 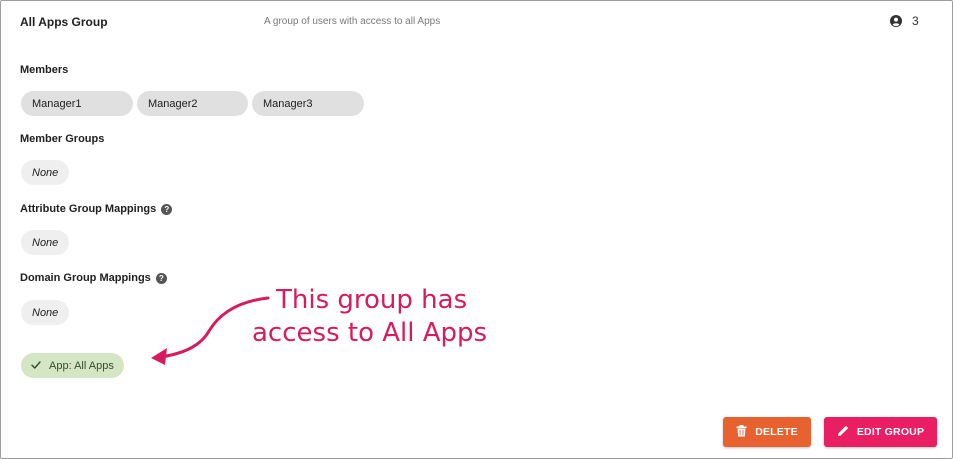 What do you see at coordinates (77, 103) in the screenshot?
I see `member-chip: Manager1` at bounding box center [77, 103].